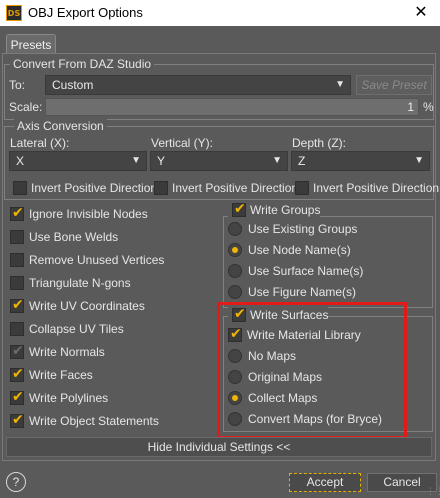 The height and width of the screenshot is (498, 440). What do you see at coordinates (20, 161) in the screenshot?
I see `lateral-select-value: X` at bounding box center [20, 161].